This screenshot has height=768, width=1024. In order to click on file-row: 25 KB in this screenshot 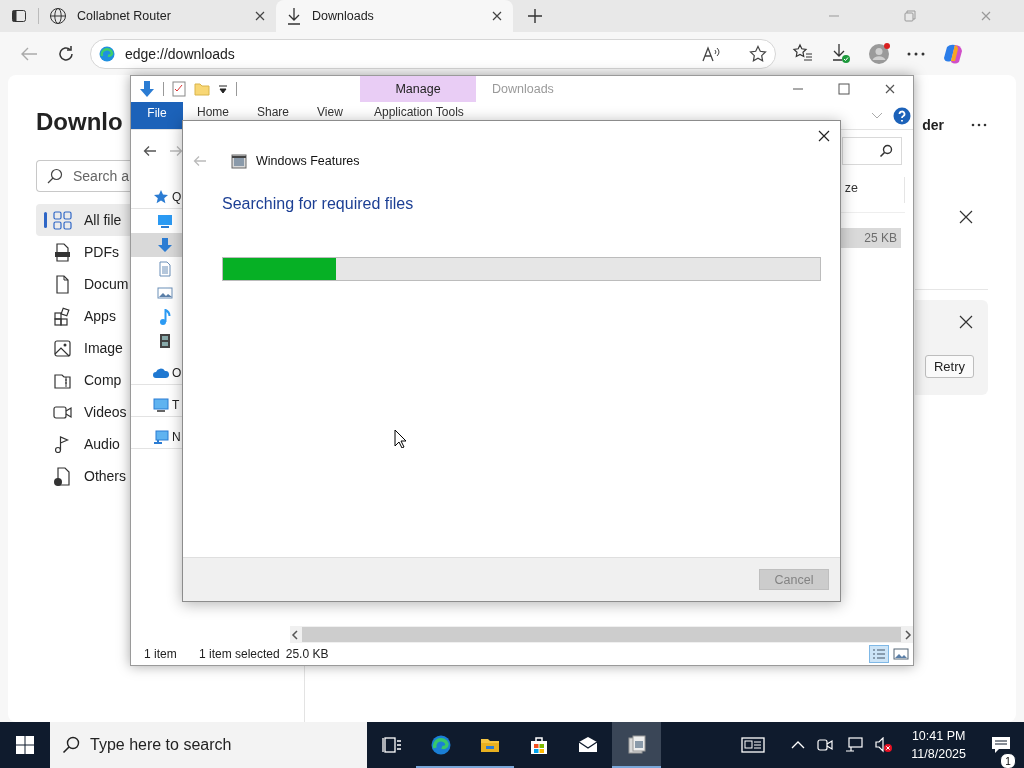, I will do `click(870, 238)`.